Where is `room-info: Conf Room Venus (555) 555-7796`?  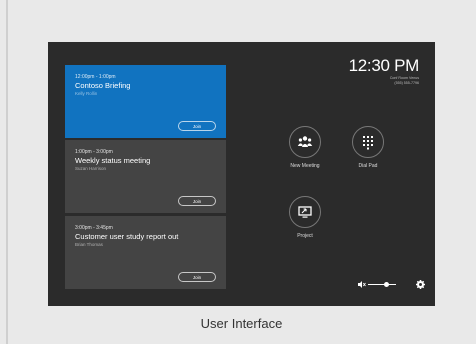
room-info: Conf Room Venus (555) 555-7796 is located at coordinates (389, 80).